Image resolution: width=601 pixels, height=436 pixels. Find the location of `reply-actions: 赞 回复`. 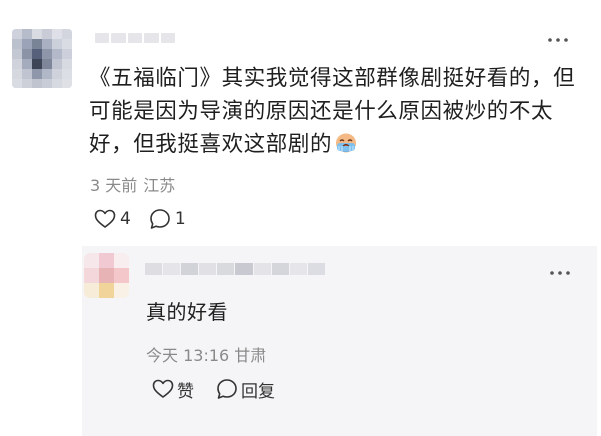

reply-actions: 赞 回复 is located at coordinates (213, 389).